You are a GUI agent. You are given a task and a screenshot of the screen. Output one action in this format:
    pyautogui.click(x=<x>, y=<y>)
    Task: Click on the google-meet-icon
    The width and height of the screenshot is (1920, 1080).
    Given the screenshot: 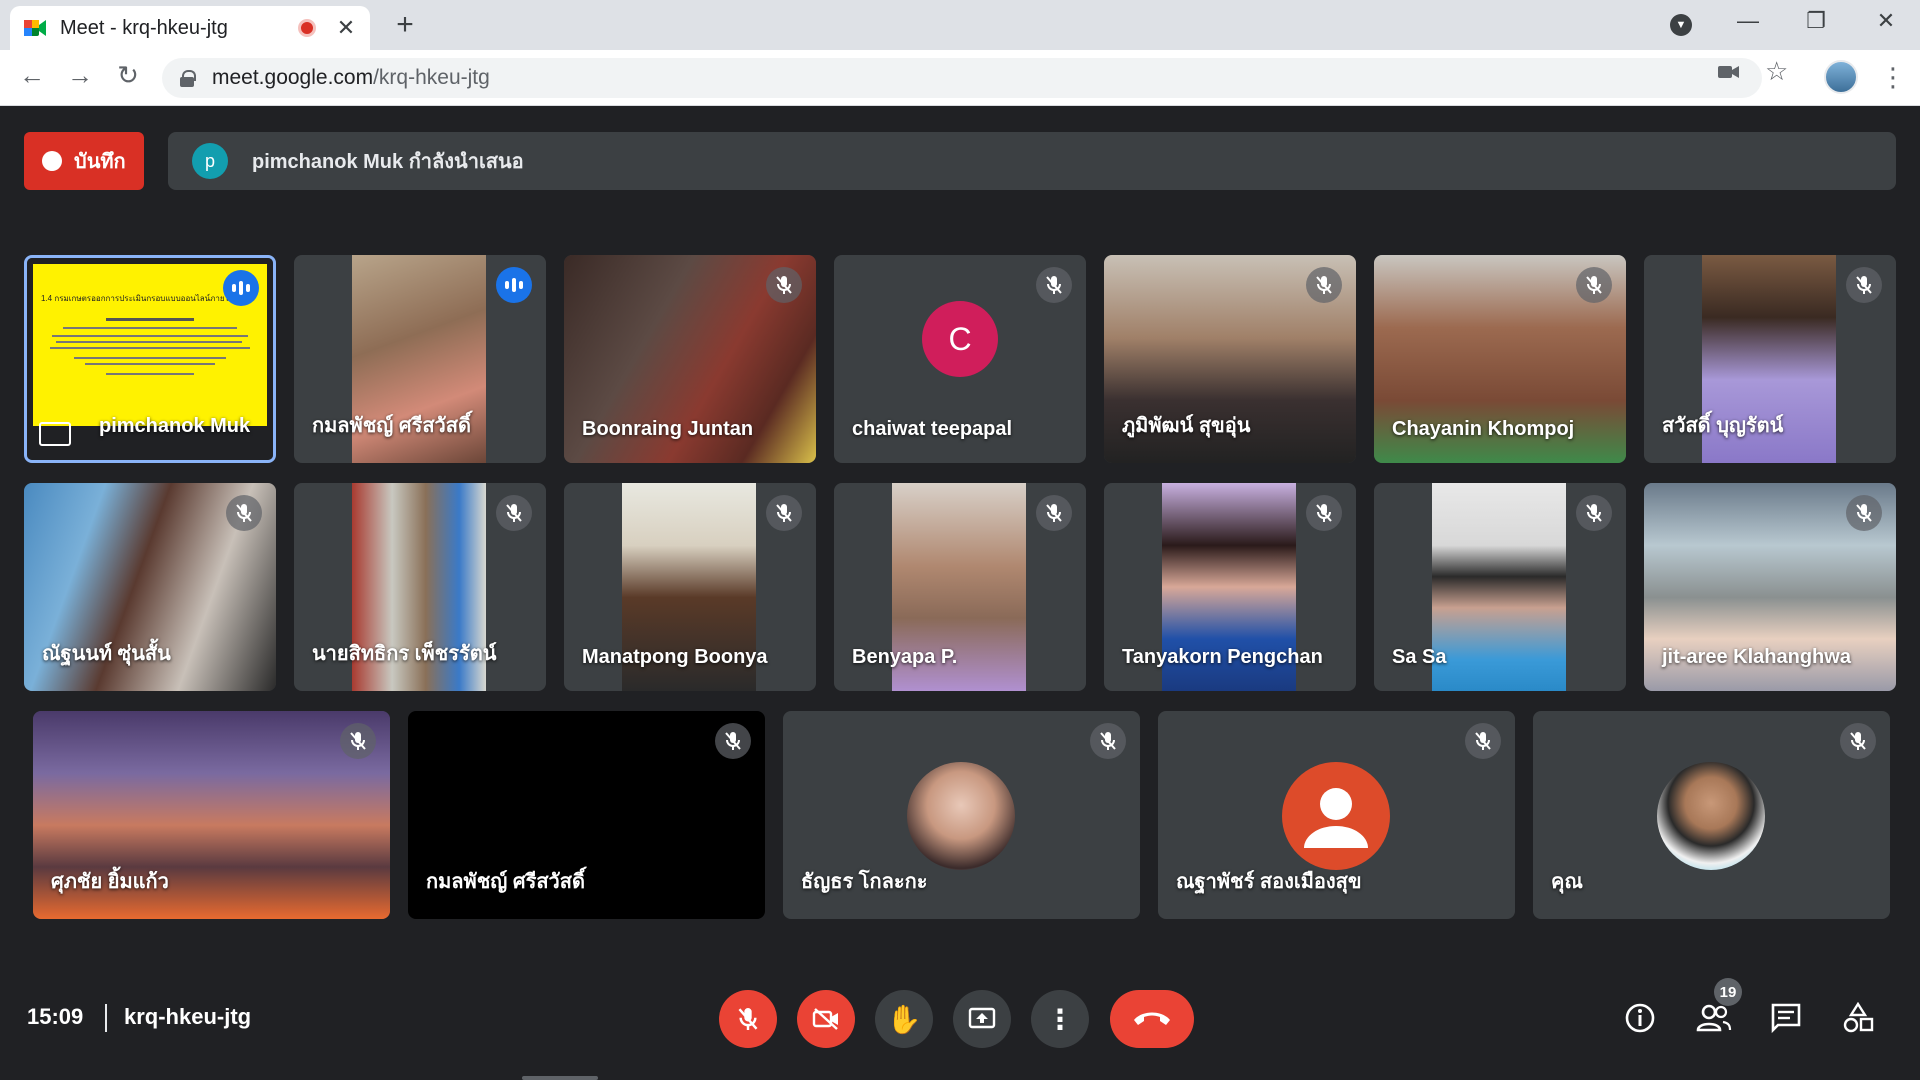 What is the action you would take?
    pyautogui.click(x=35, y=28)
    